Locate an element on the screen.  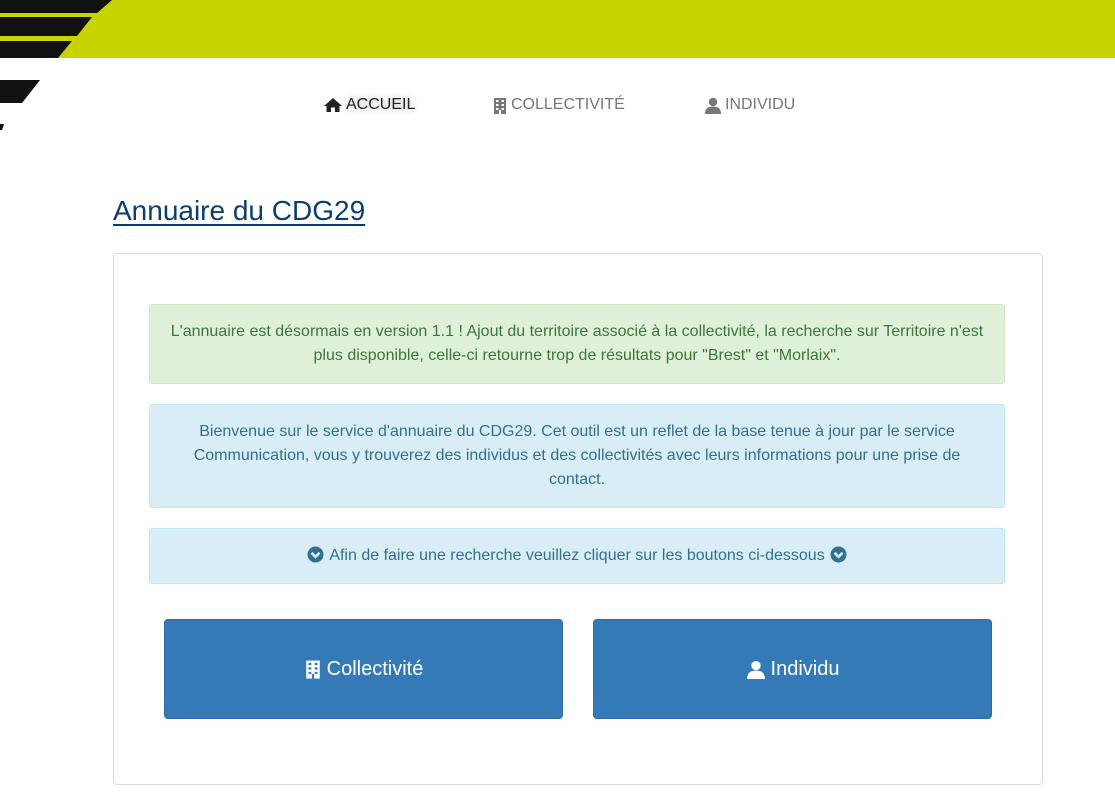
header-banner is located at coordinates (557, 29).